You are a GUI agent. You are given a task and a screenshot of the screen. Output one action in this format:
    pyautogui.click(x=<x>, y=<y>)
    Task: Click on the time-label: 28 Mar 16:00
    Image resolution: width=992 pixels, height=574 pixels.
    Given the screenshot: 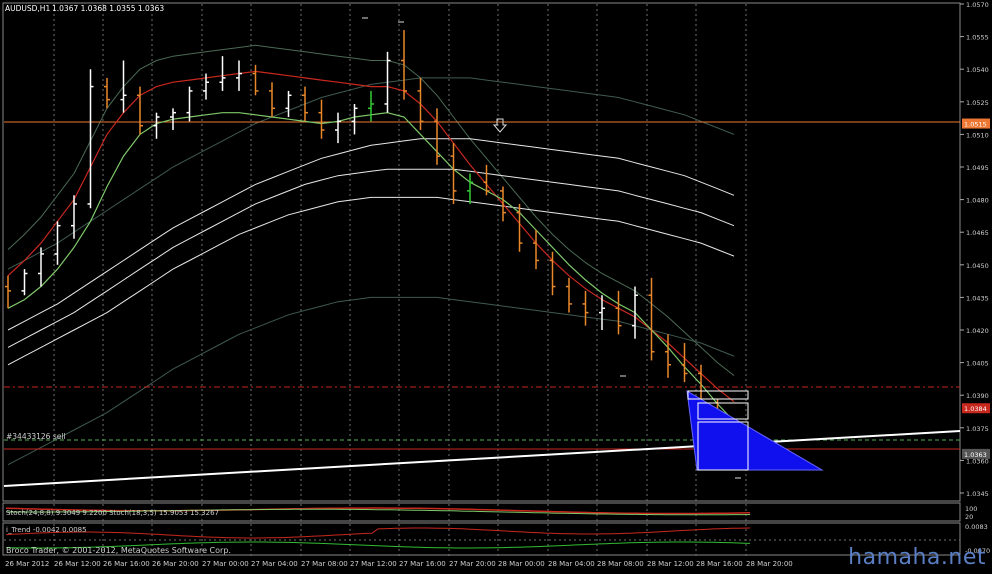 What is the action you would take?
    pyautogui.click(x=719, y=564)
    